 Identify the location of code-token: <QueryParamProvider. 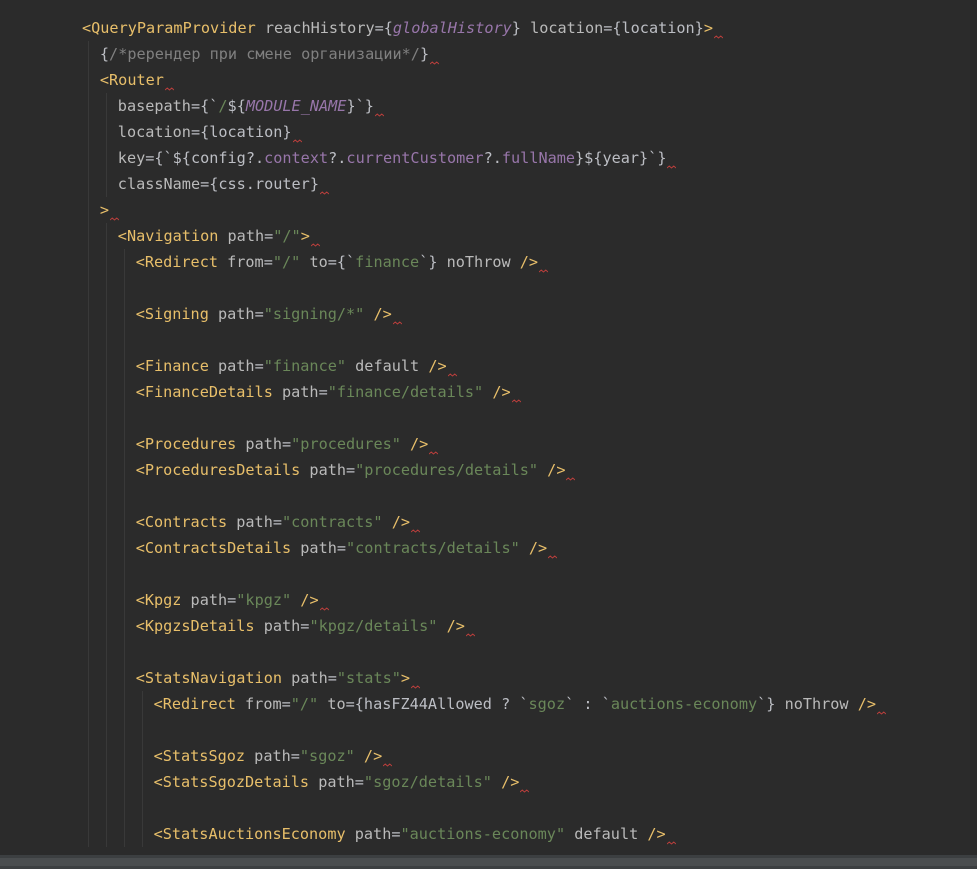
(169, 28).